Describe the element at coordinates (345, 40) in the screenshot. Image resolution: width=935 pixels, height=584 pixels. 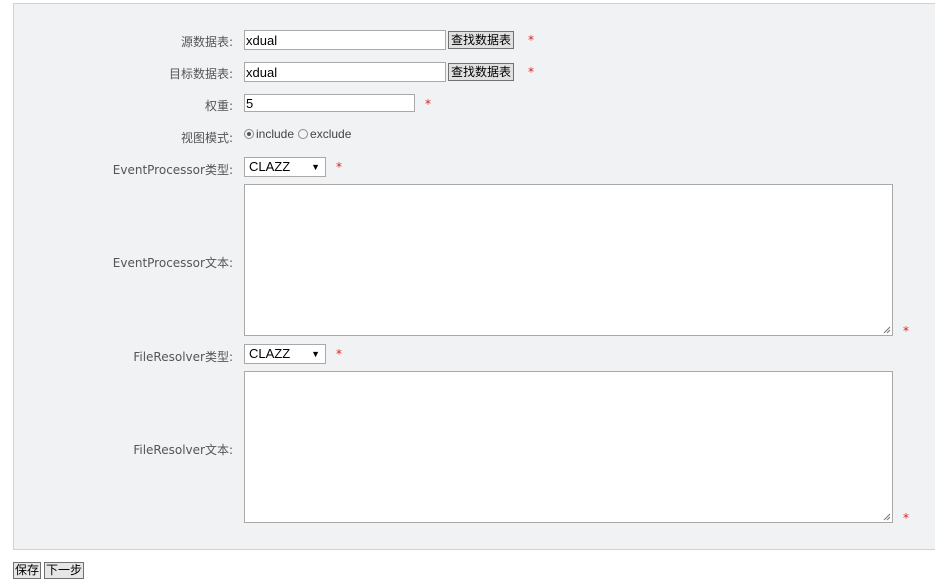
I see `source-table-input` at that location.